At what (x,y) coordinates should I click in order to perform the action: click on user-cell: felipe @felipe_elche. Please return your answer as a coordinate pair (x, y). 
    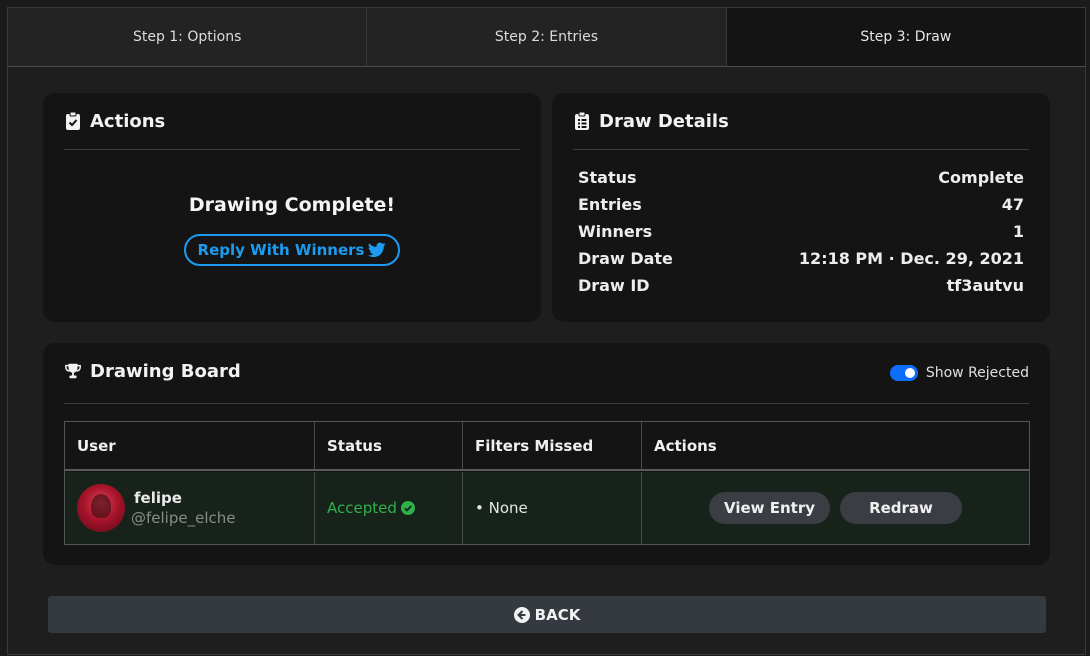
    Looking at the image, I should click on (190, 508).